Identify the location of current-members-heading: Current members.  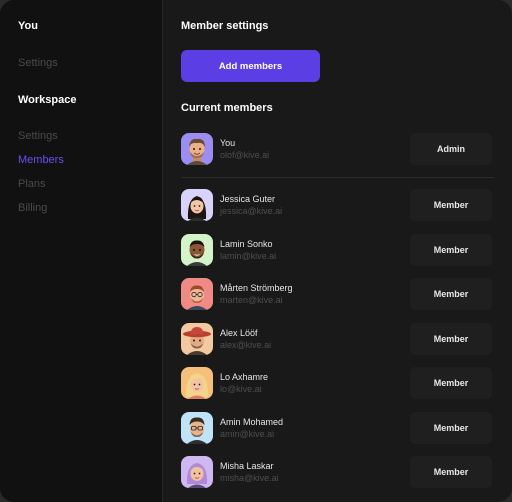
(227, 108).